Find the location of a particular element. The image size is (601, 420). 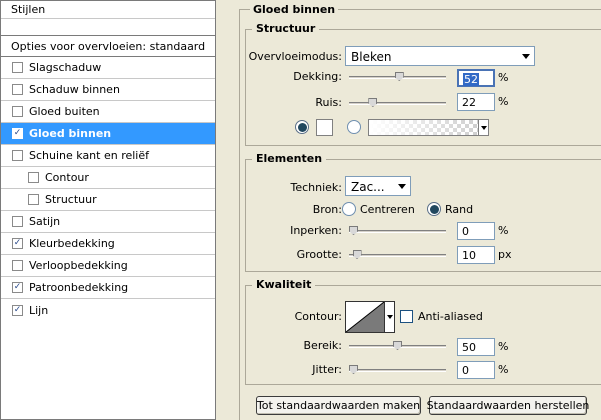

contour-dropdown-arrow is located at coordinates (390, 317).